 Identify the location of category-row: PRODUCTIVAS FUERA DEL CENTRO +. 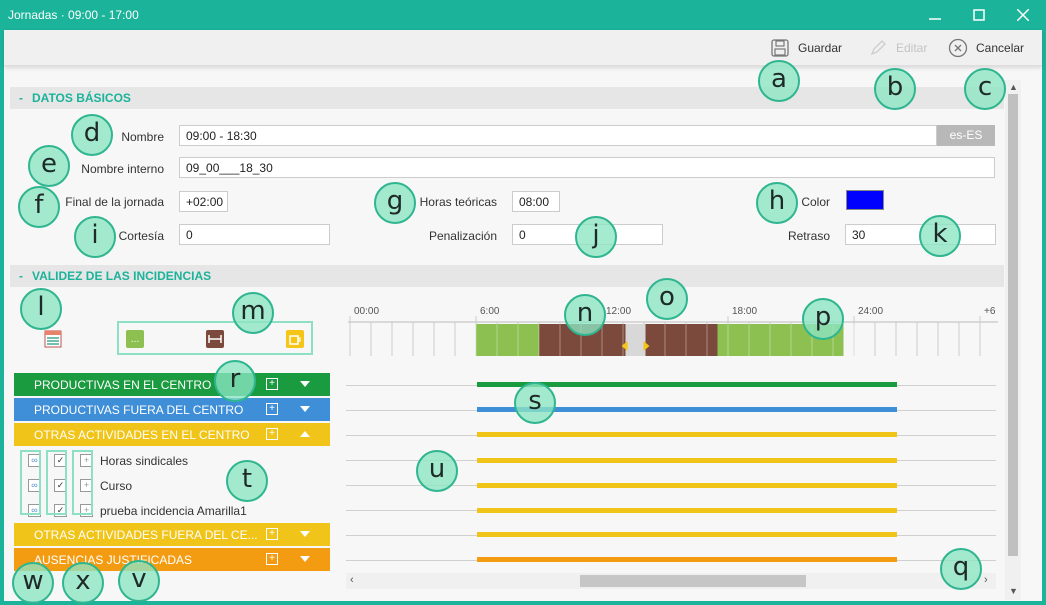
(172, 409).